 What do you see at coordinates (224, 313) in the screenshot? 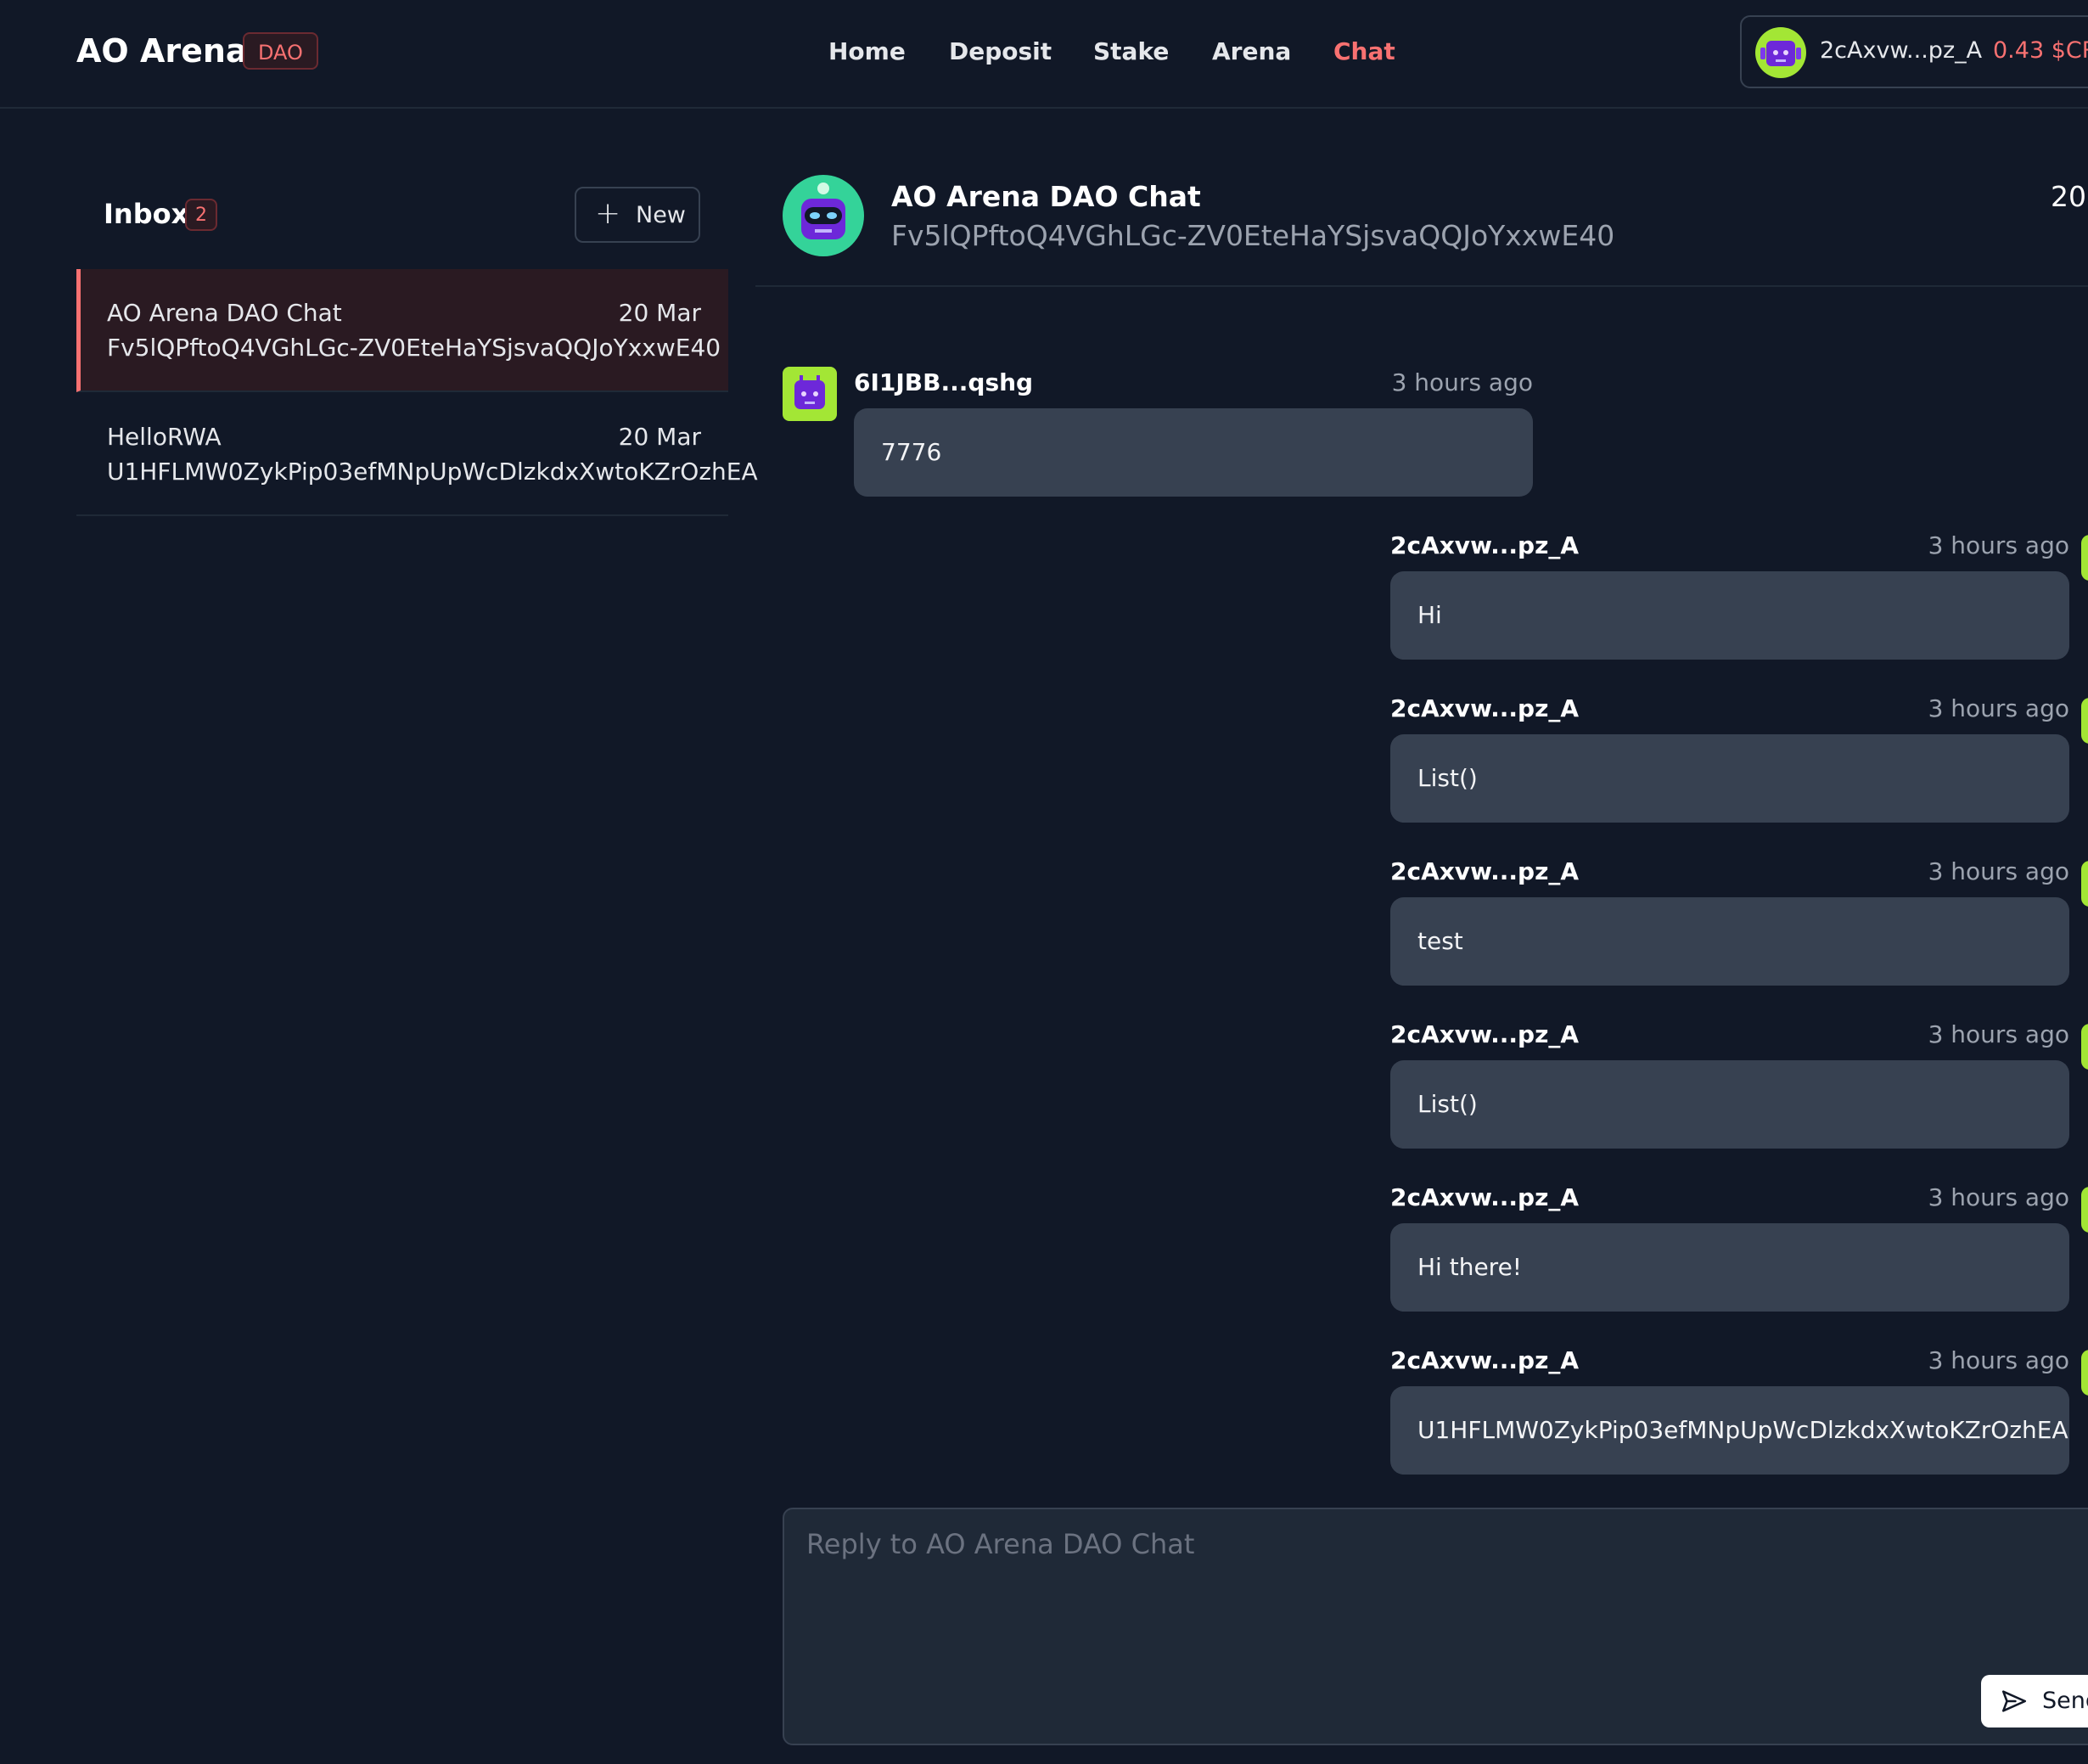
I see `chat-item-name: AO Arena DAO Chat` at bounding box center [224, 313].